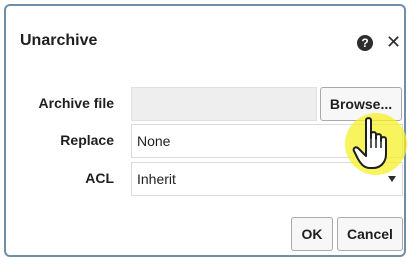 This screenshot has width=415, height=265. What do you see at coordinates (154, 141) in the screenshot?
I see `replace-select-value: None` at bounding box center [154, 141].